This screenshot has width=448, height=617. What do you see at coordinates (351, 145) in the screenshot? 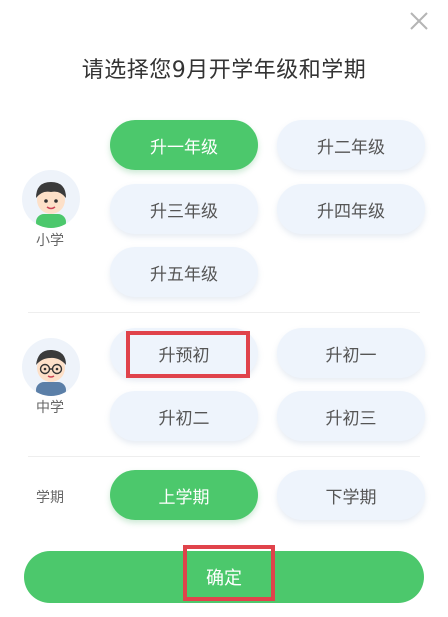
I see `grade-option-2: 升二年级` at bounding box center [351, 145].